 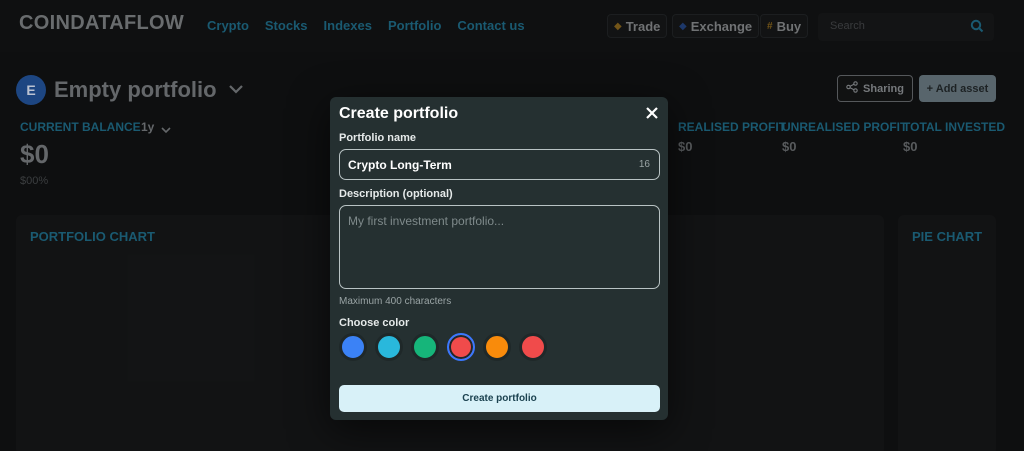 I want to click on description-help-text: Maximum 400 characters, so click(x=395, y=301).